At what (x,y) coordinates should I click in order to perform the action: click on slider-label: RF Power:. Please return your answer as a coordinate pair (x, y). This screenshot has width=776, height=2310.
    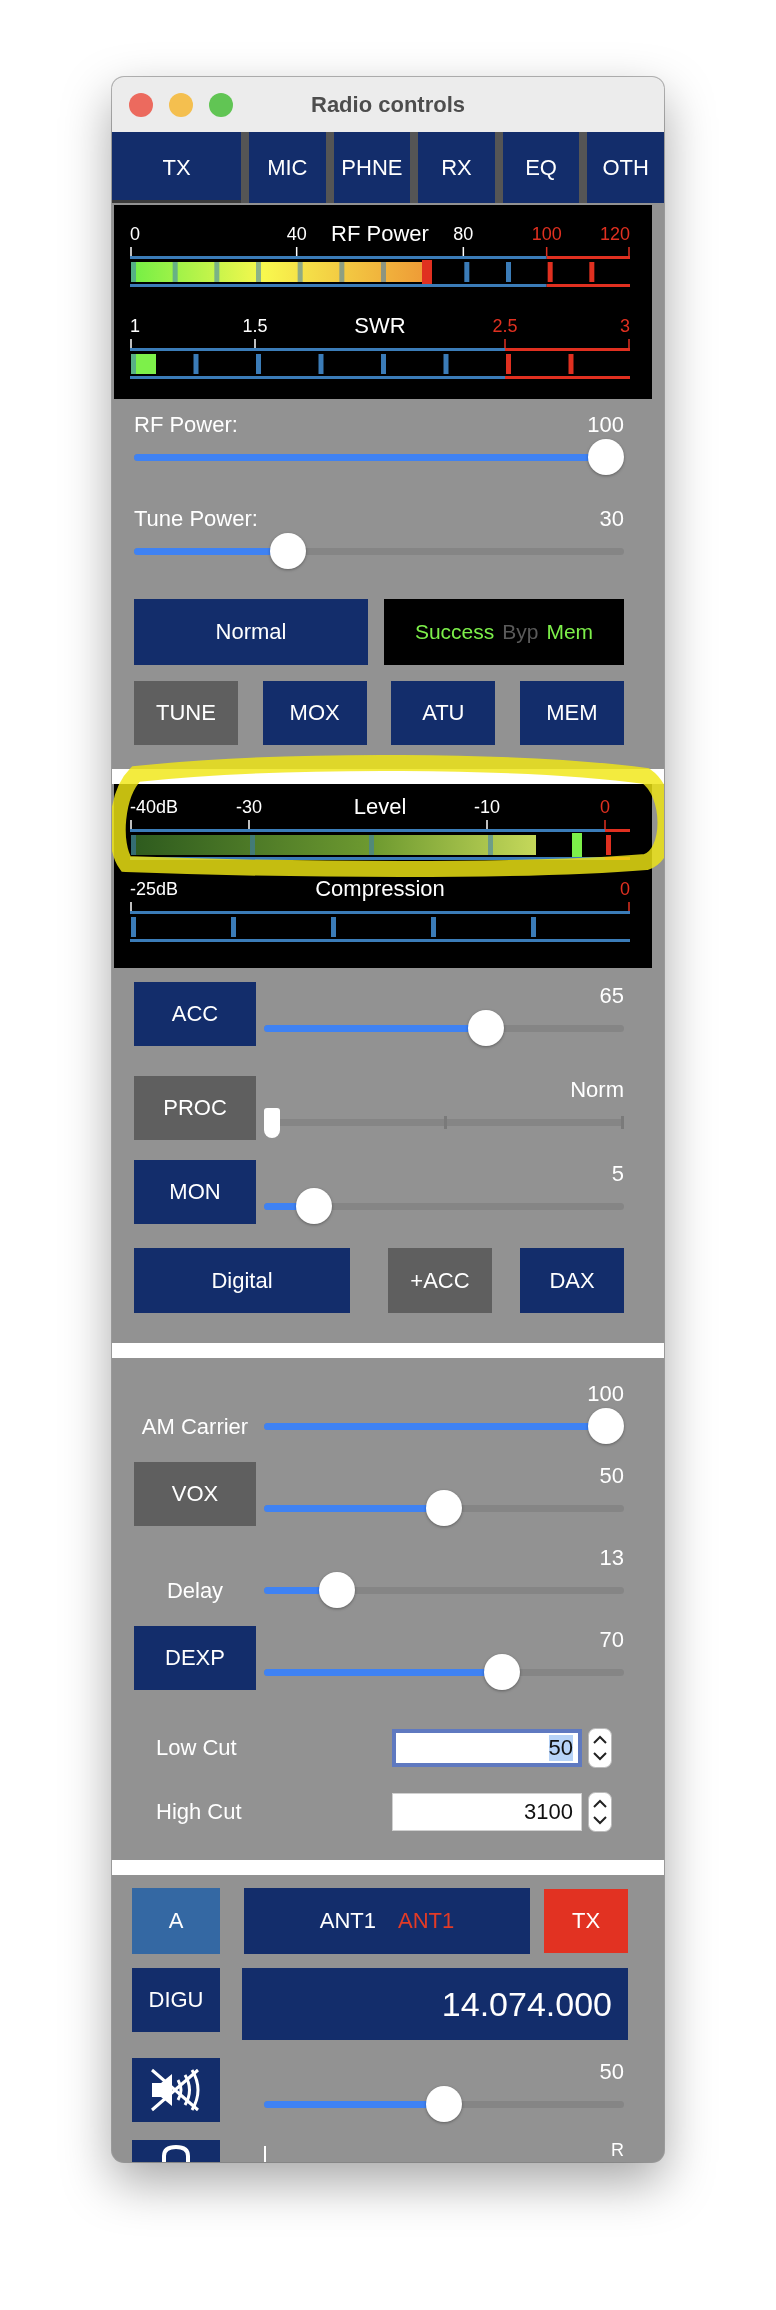
    Looking at the image, I should click on (186, 425).